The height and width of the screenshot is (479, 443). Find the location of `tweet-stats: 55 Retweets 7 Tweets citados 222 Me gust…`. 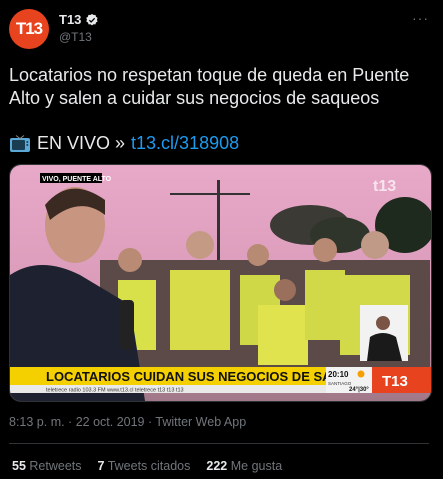

tweet-stats: 55 Retweets 7 Tweets citados 222 Me gust… is located at coordinates (147, 466).